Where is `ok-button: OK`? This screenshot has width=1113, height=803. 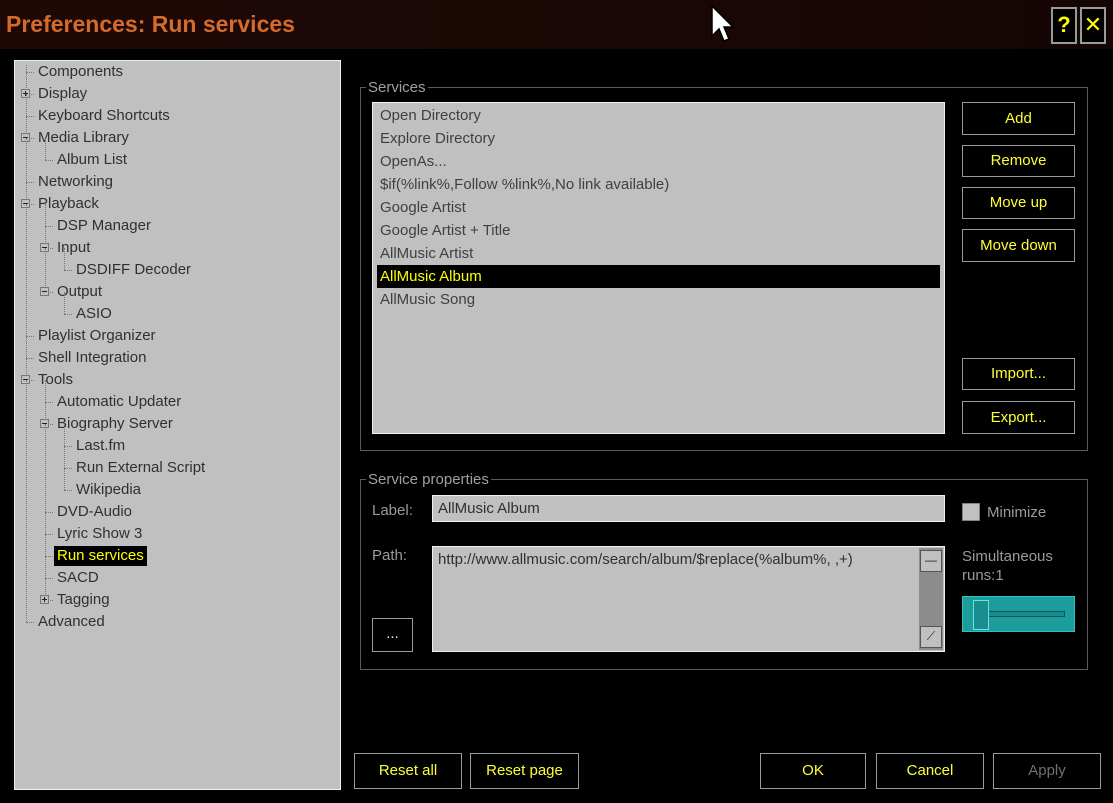
ok-button: OK is located at coordinates (813, 771).